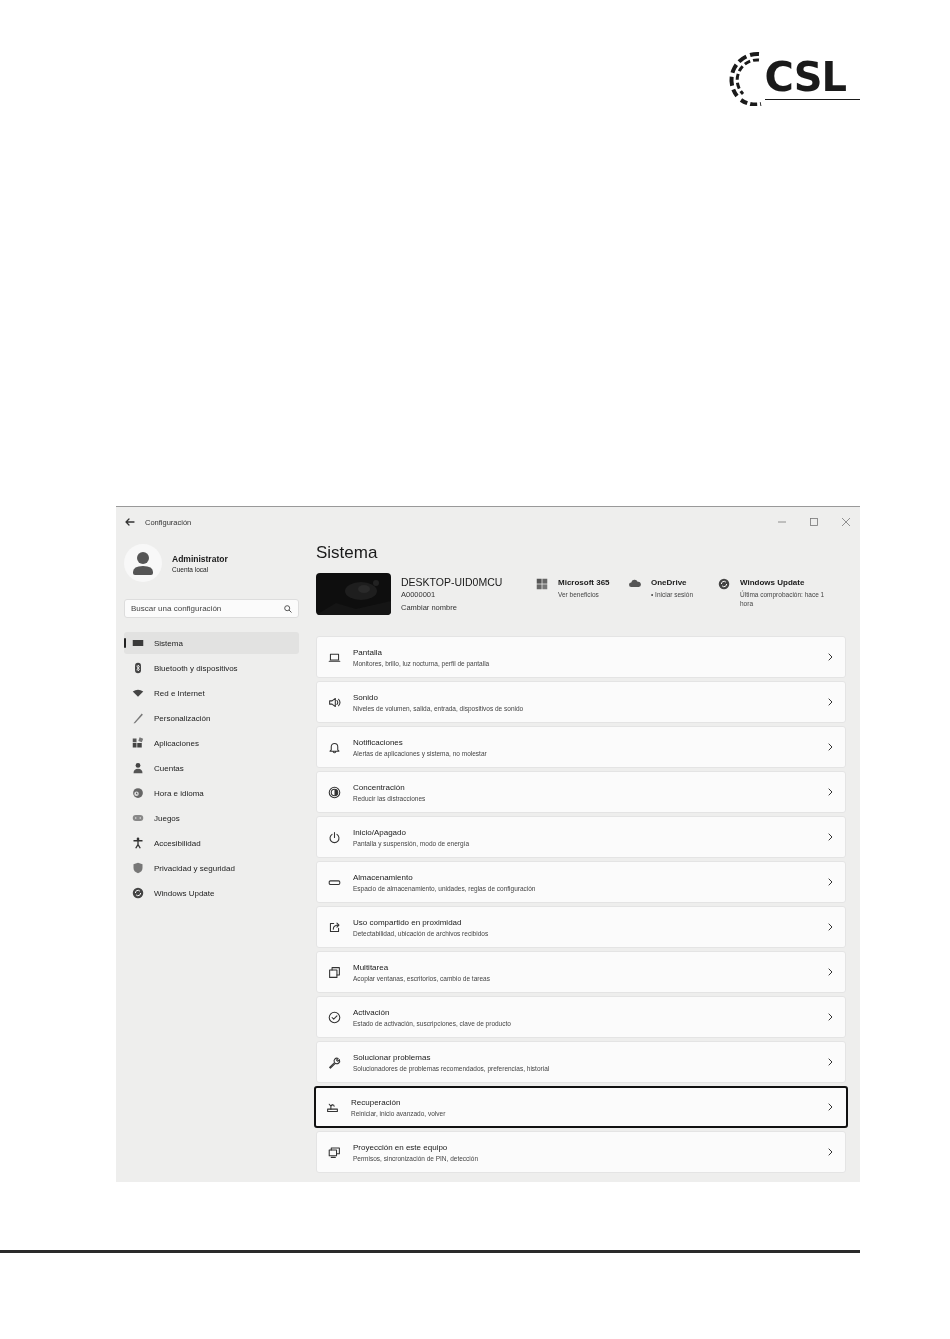 The width and height of the screenshot is (950, 1339). Describe the element at coordinates (138, 668) in the screenshot. I see `bluetooth-icon` at that location.